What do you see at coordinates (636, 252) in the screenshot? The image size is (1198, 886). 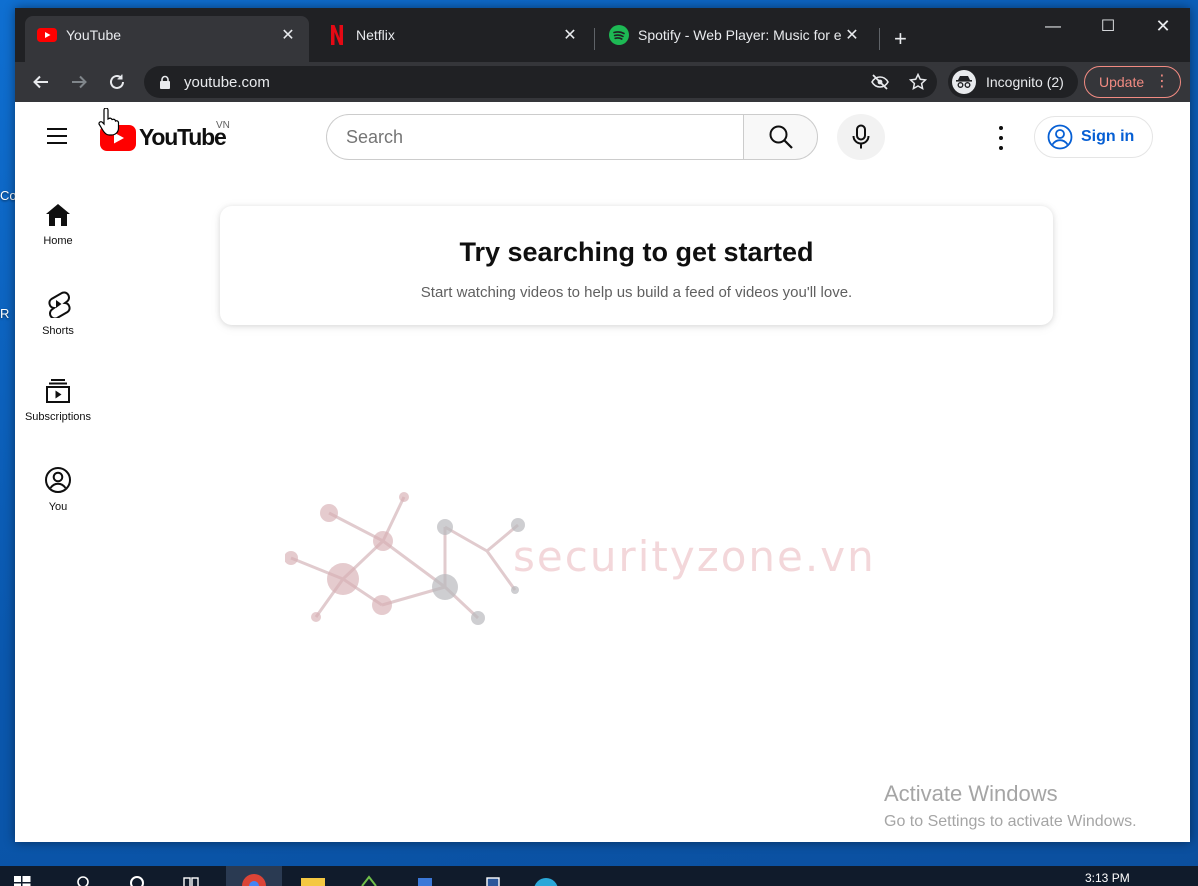 I see `empty-feed-title: Try searching to get started` at bounding box center [636, 252].